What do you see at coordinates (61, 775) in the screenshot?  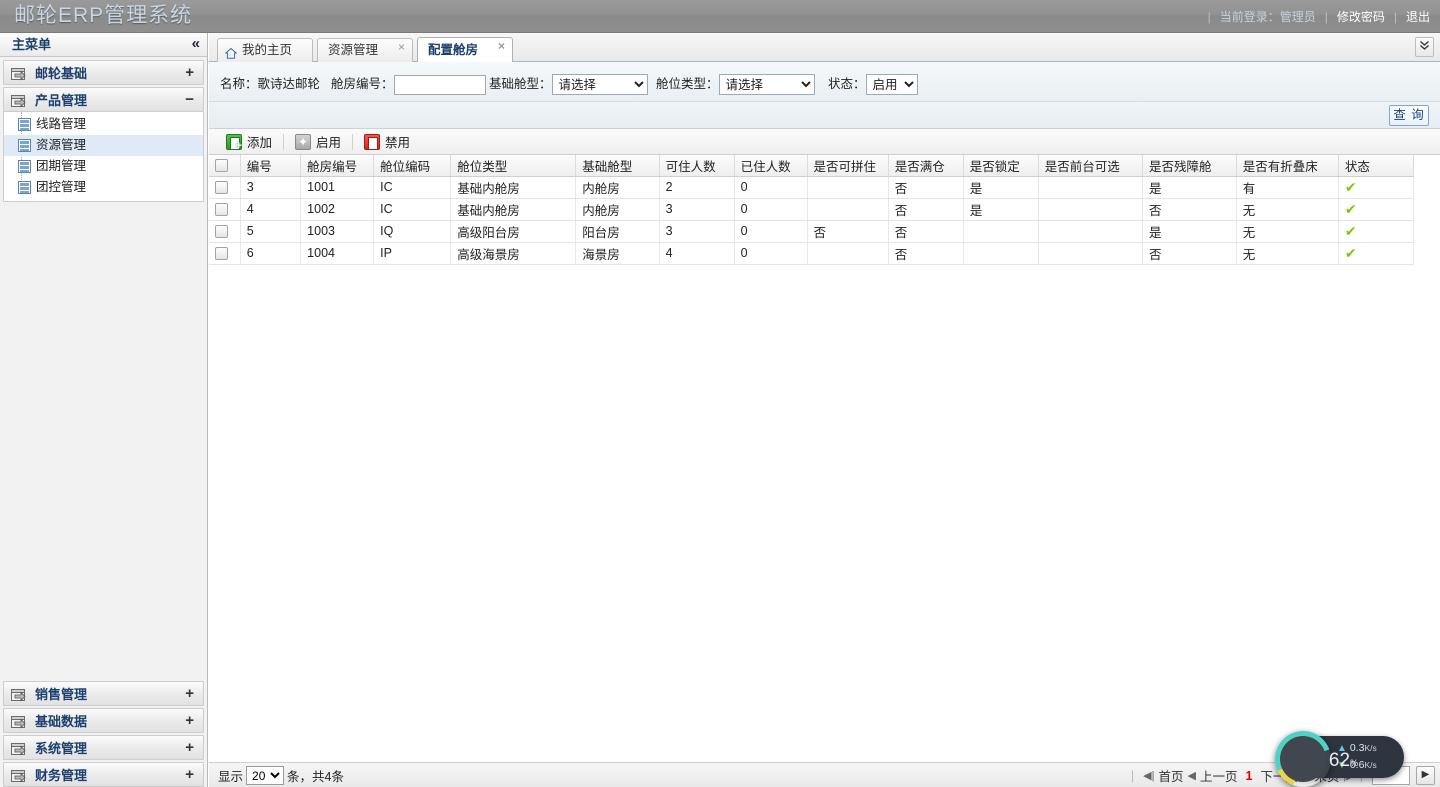 I see `sidebar-group-label: 财务管理` at bounding box center [61, 775].